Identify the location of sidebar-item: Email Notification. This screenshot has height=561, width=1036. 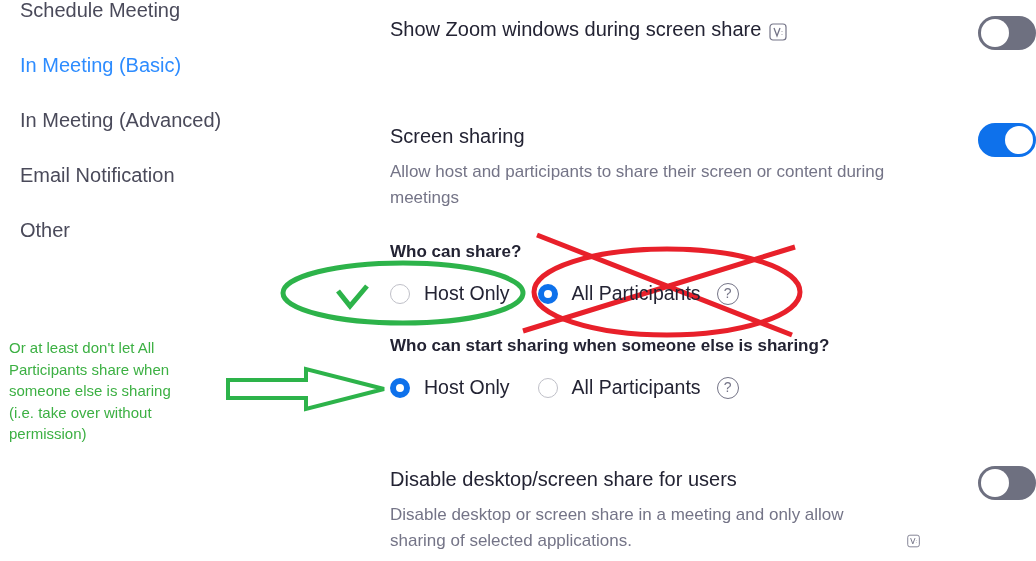
(97, 190).